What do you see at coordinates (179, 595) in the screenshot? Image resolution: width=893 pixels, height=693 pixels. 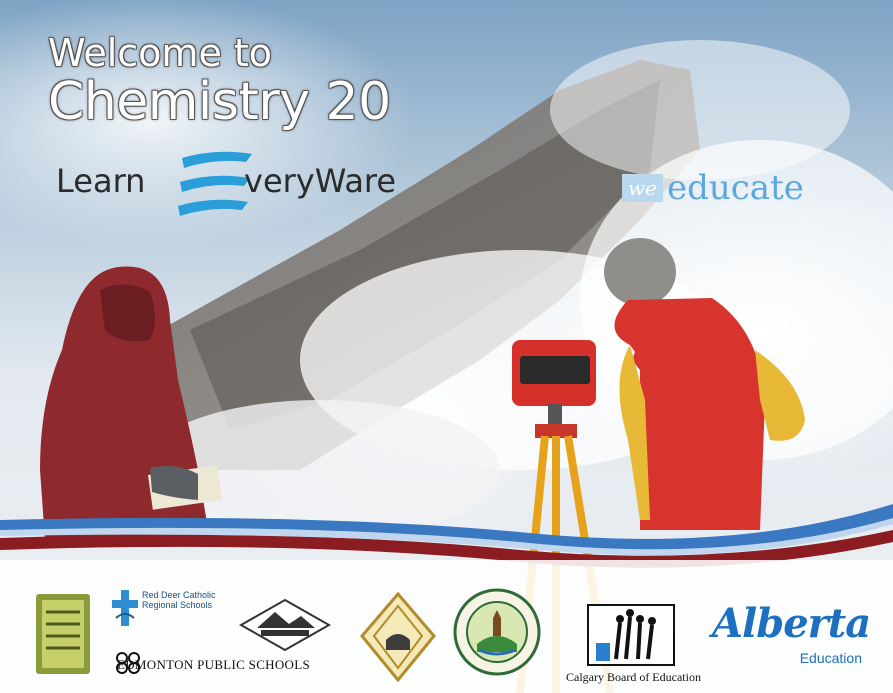 I see `red-deer-line-1: Red Deer Catholic` at bounding box center [179, 595].